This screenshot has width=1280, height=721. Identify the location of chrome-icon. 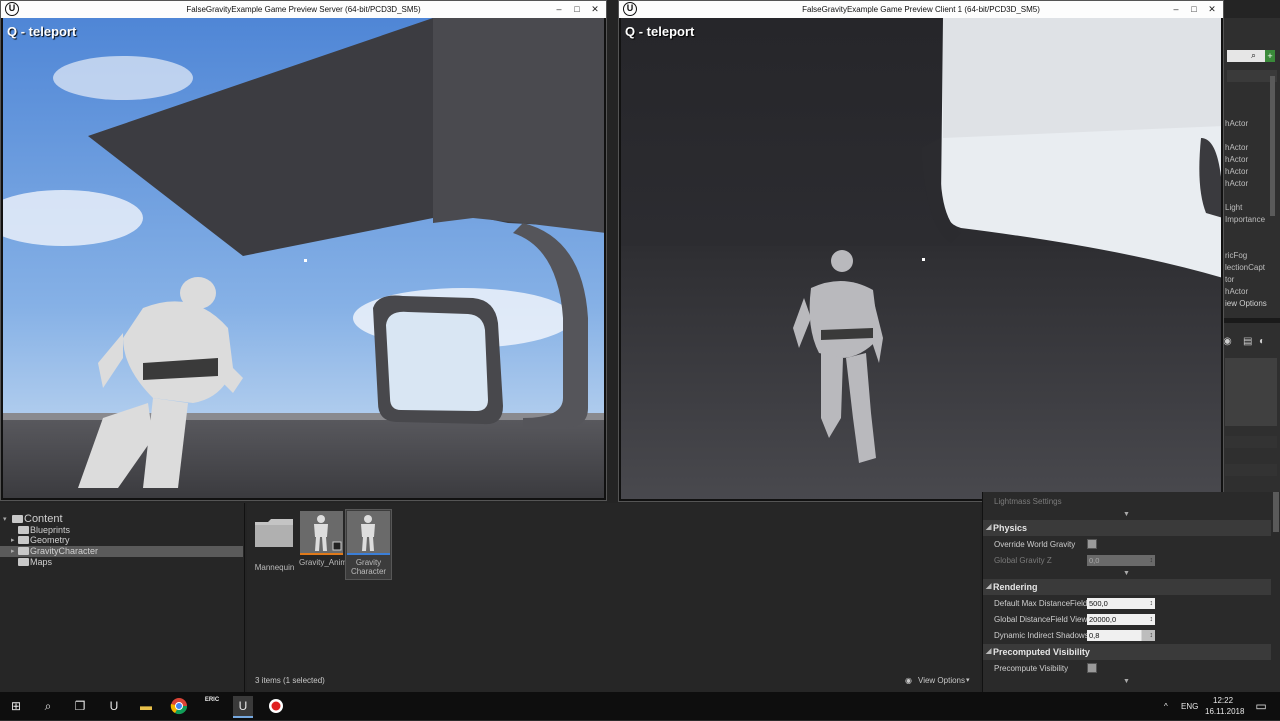
(179, 706).